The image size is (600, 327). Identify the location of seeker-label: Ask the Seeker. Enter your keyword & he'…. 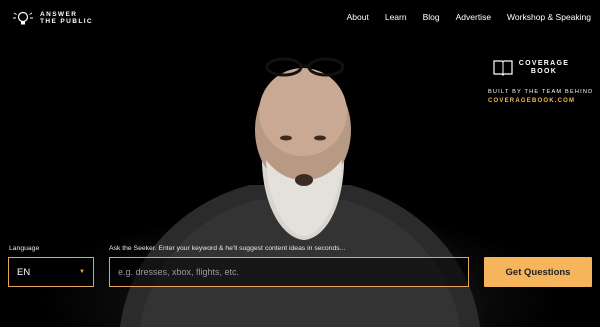
(227, 248).